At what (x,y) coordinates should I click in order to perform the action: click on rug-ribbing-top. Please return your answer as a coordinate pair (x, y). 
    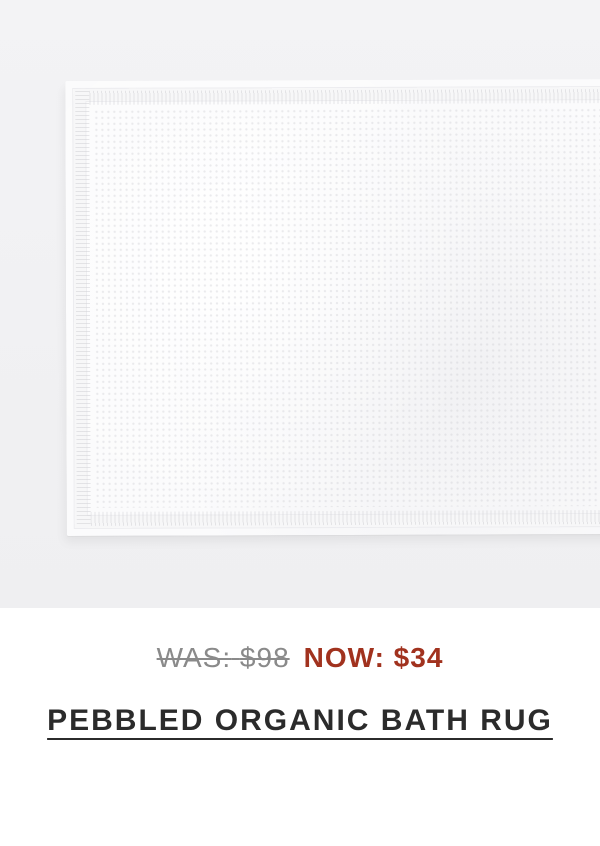
    Looking at the image, I should click on (344, 97).